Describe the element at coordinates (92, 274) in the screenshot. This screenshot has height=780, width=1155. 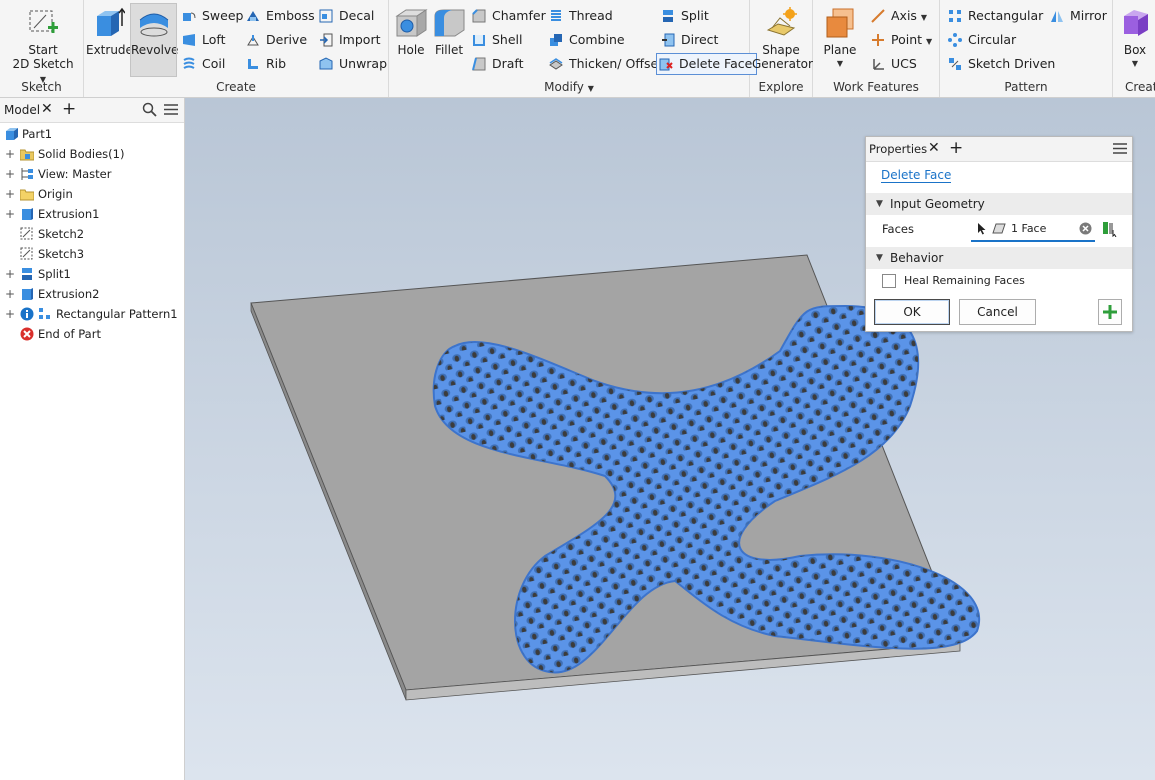
I see `tree-node-split1: + Split1` at that location.